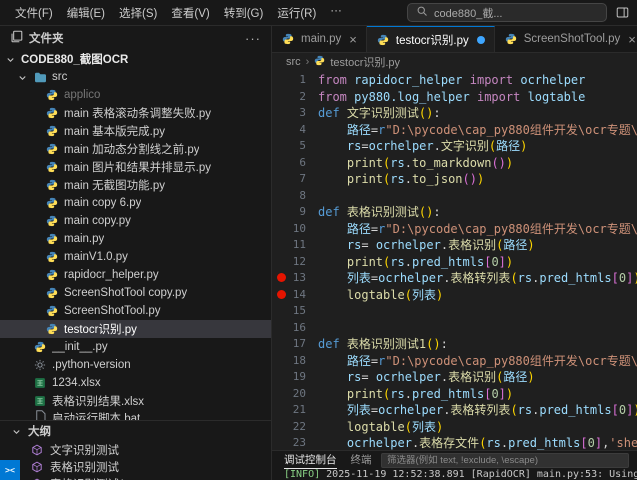  I want to click on code-line: 17 def 表格识别测试1():, so click(454, 344).